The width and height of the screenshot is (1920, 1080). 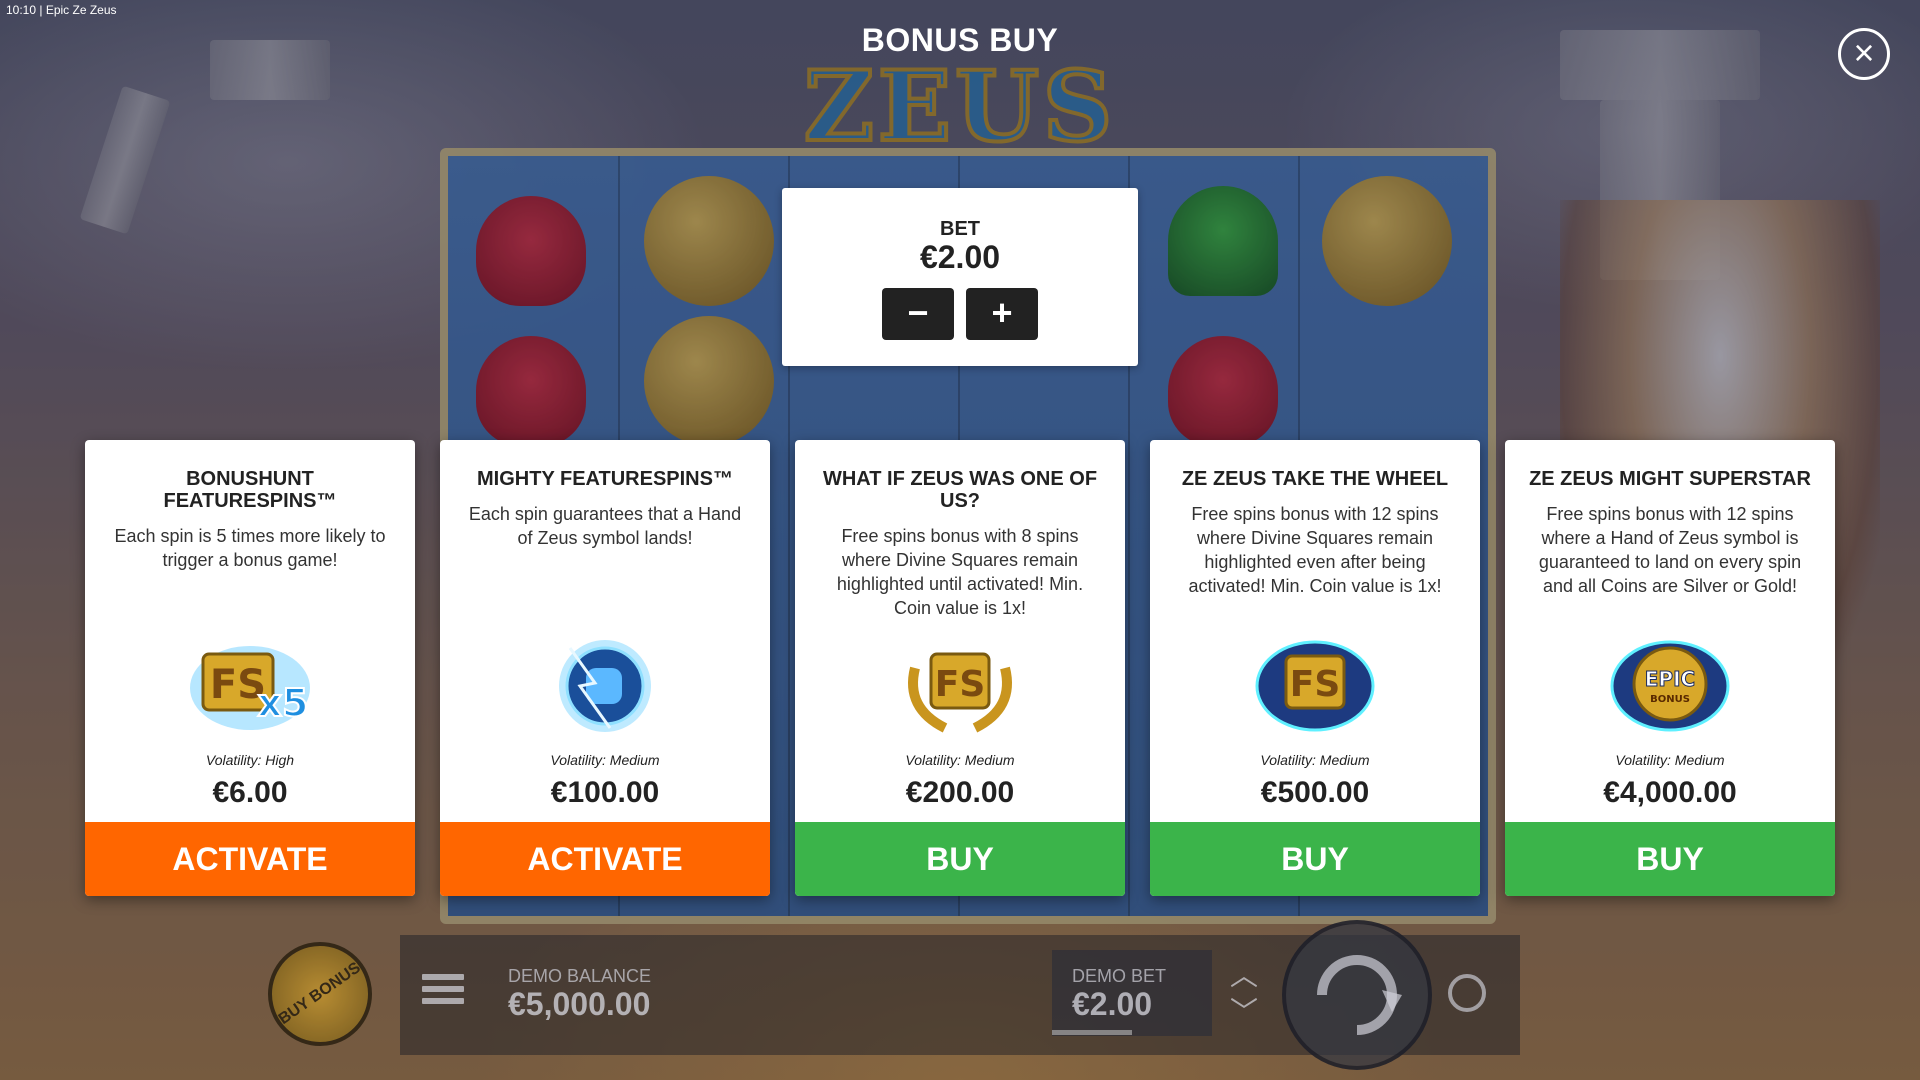 What do you see at coordinates (579, 1004) in the screenshot?
I see `balance-value: €5,000.00` at bounding box center [579, 1004].